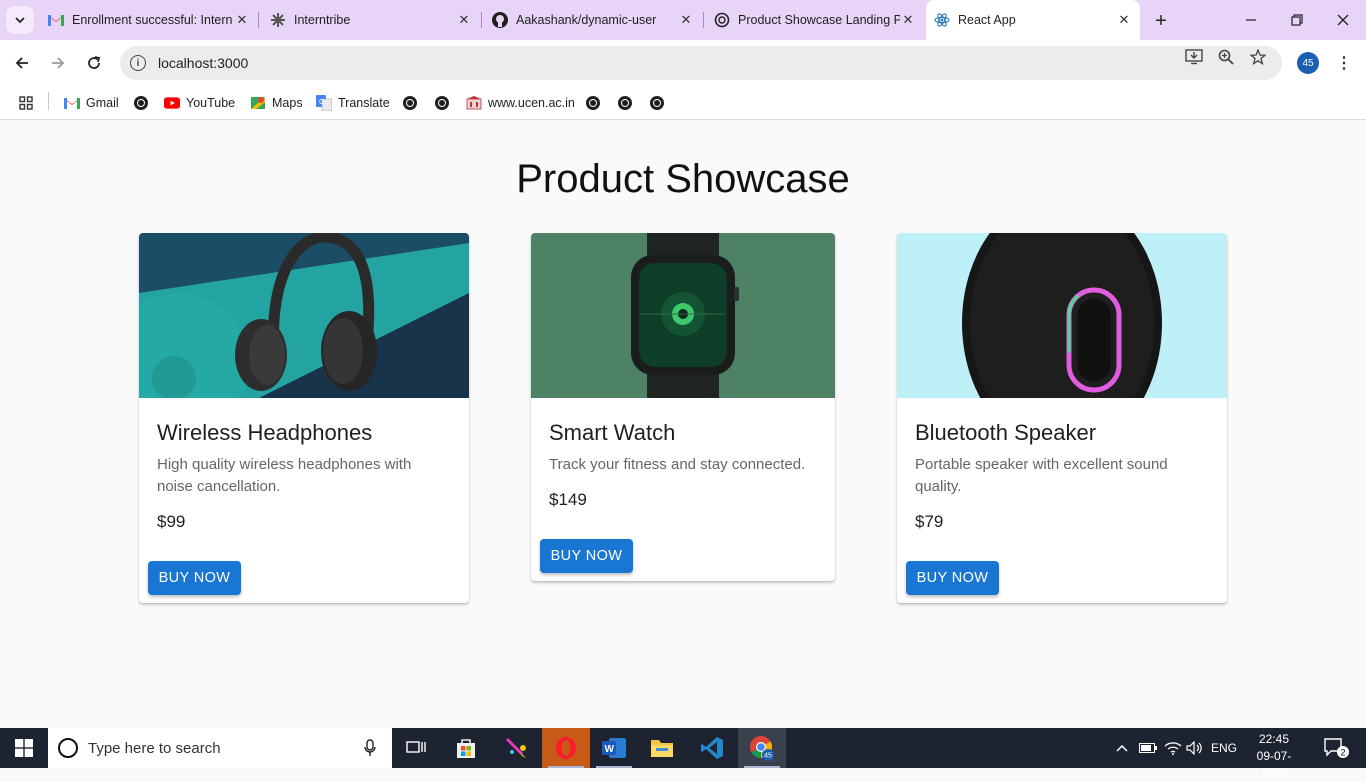 This screenshot has width=1366, height=782. What do you see at coordinates (172, 103) in the screenshot?
I see `youtube-icon` at bounding box center [172, 103].